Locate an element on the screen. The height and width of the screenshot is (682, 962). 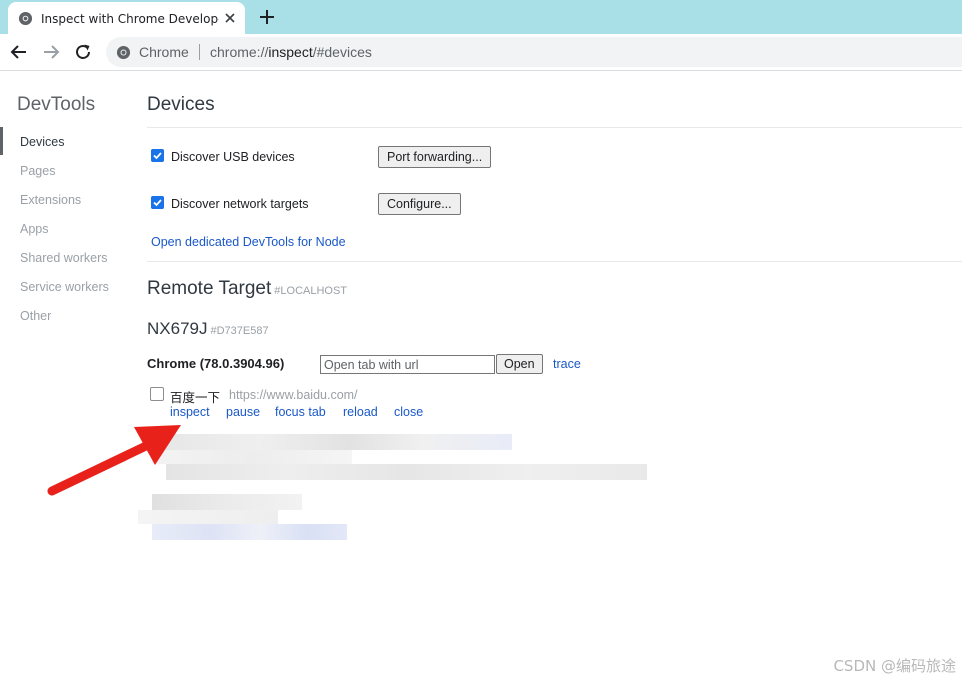
new-tab-icon is located at coordinates (267, 17).